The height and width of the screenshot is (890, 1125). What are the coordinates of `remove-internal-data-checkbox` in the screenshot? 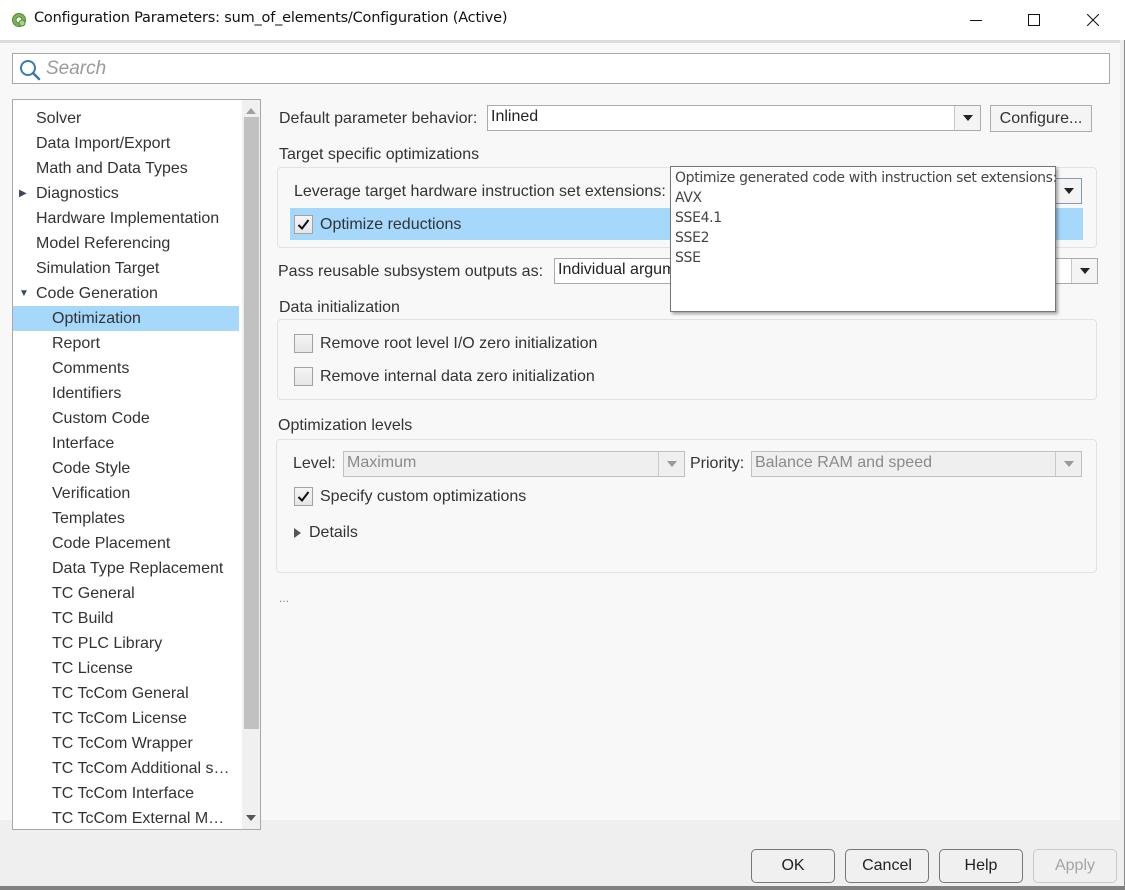 It's located at (303, 376).